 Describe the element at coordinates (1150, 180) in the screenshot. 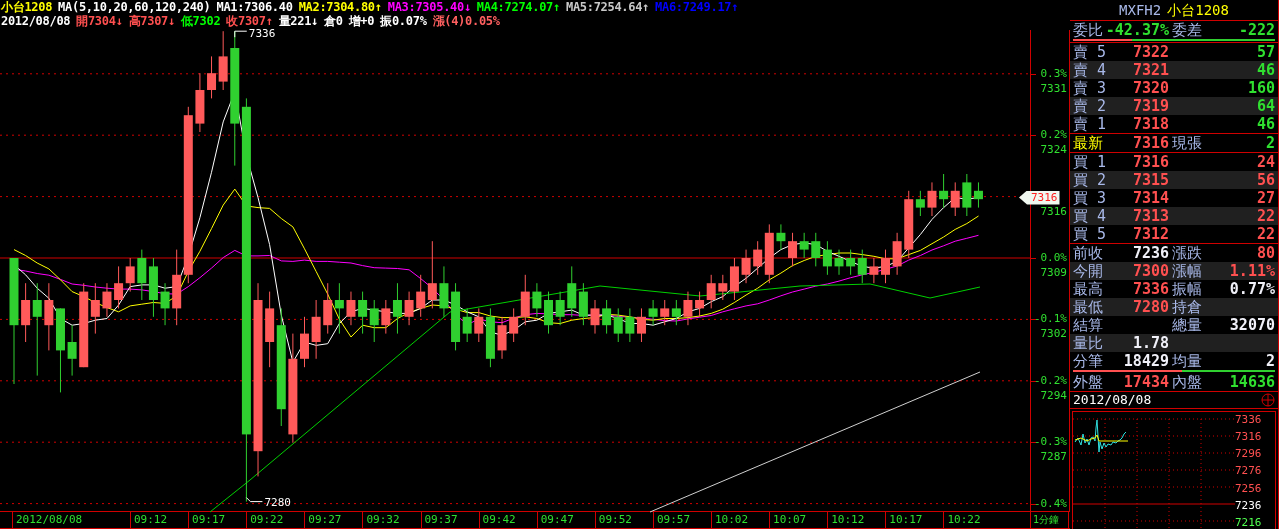

I see `bid-price: 7315` at that location.